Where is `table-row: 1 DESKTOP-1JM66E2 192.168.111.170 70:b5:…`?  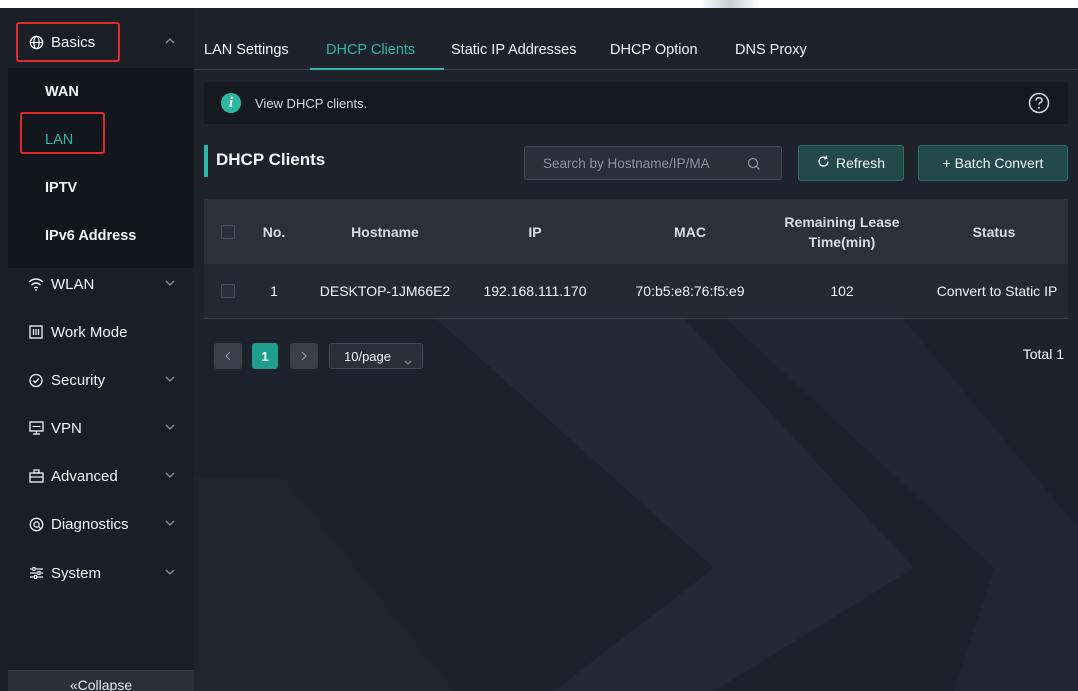
table-row: 1 DESKTOP-1JM66E2 192.168.111.170 70:b5:… is located at coordinates (636, 291).